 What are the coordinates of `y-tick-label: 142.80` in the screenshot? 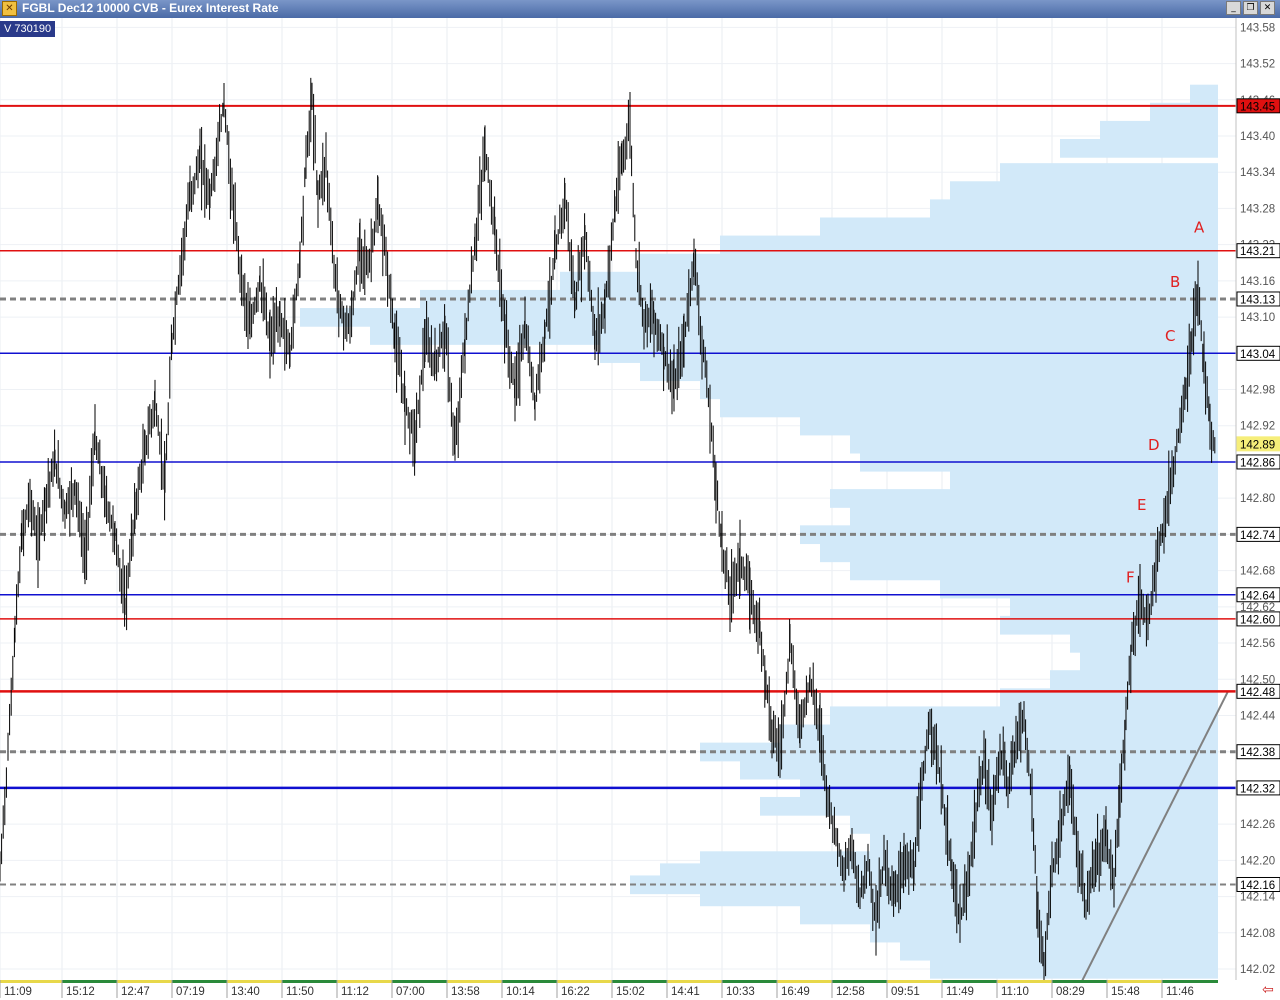 It's located at (1257, 499).